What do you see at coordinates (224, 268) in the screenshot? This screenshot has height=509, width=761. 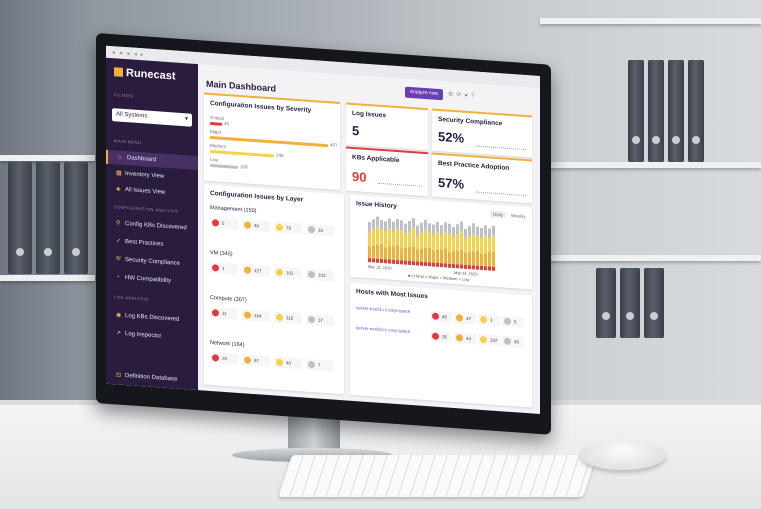 I see `severity-count-critical: 1` at bounding box center [224, 268].